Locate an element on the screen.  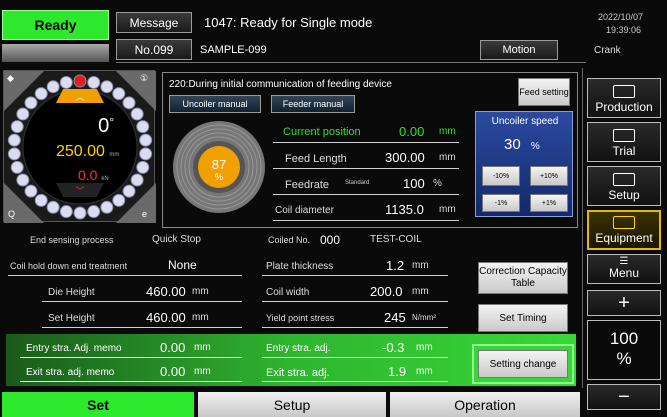
exit-adj-row: Exit stra. adj. 1.9 mm is located at coordinates (355, 372).